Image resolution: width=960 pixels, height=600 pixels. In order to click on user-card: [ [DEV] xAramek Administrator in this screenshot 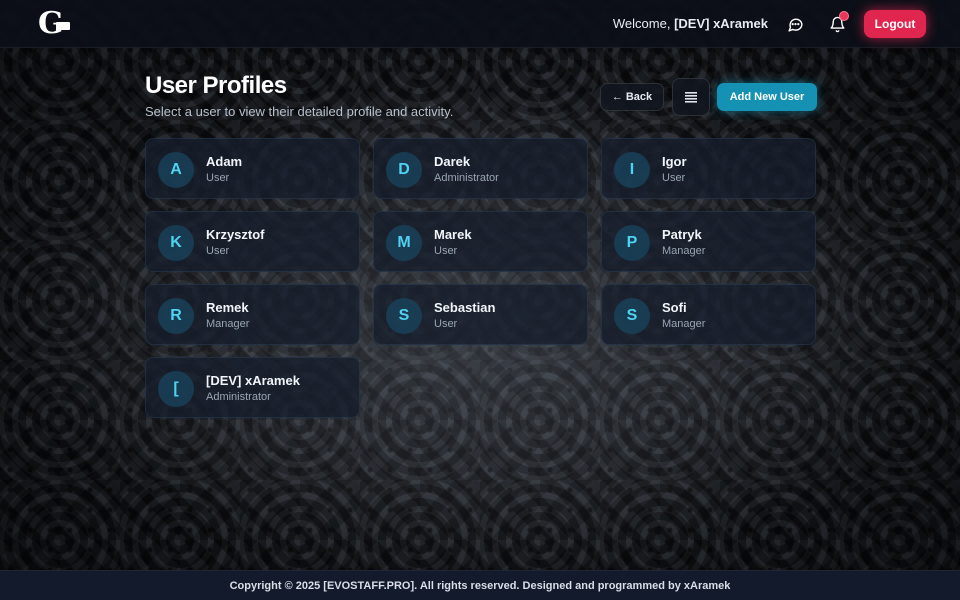, I will do `click(252, 387)`.